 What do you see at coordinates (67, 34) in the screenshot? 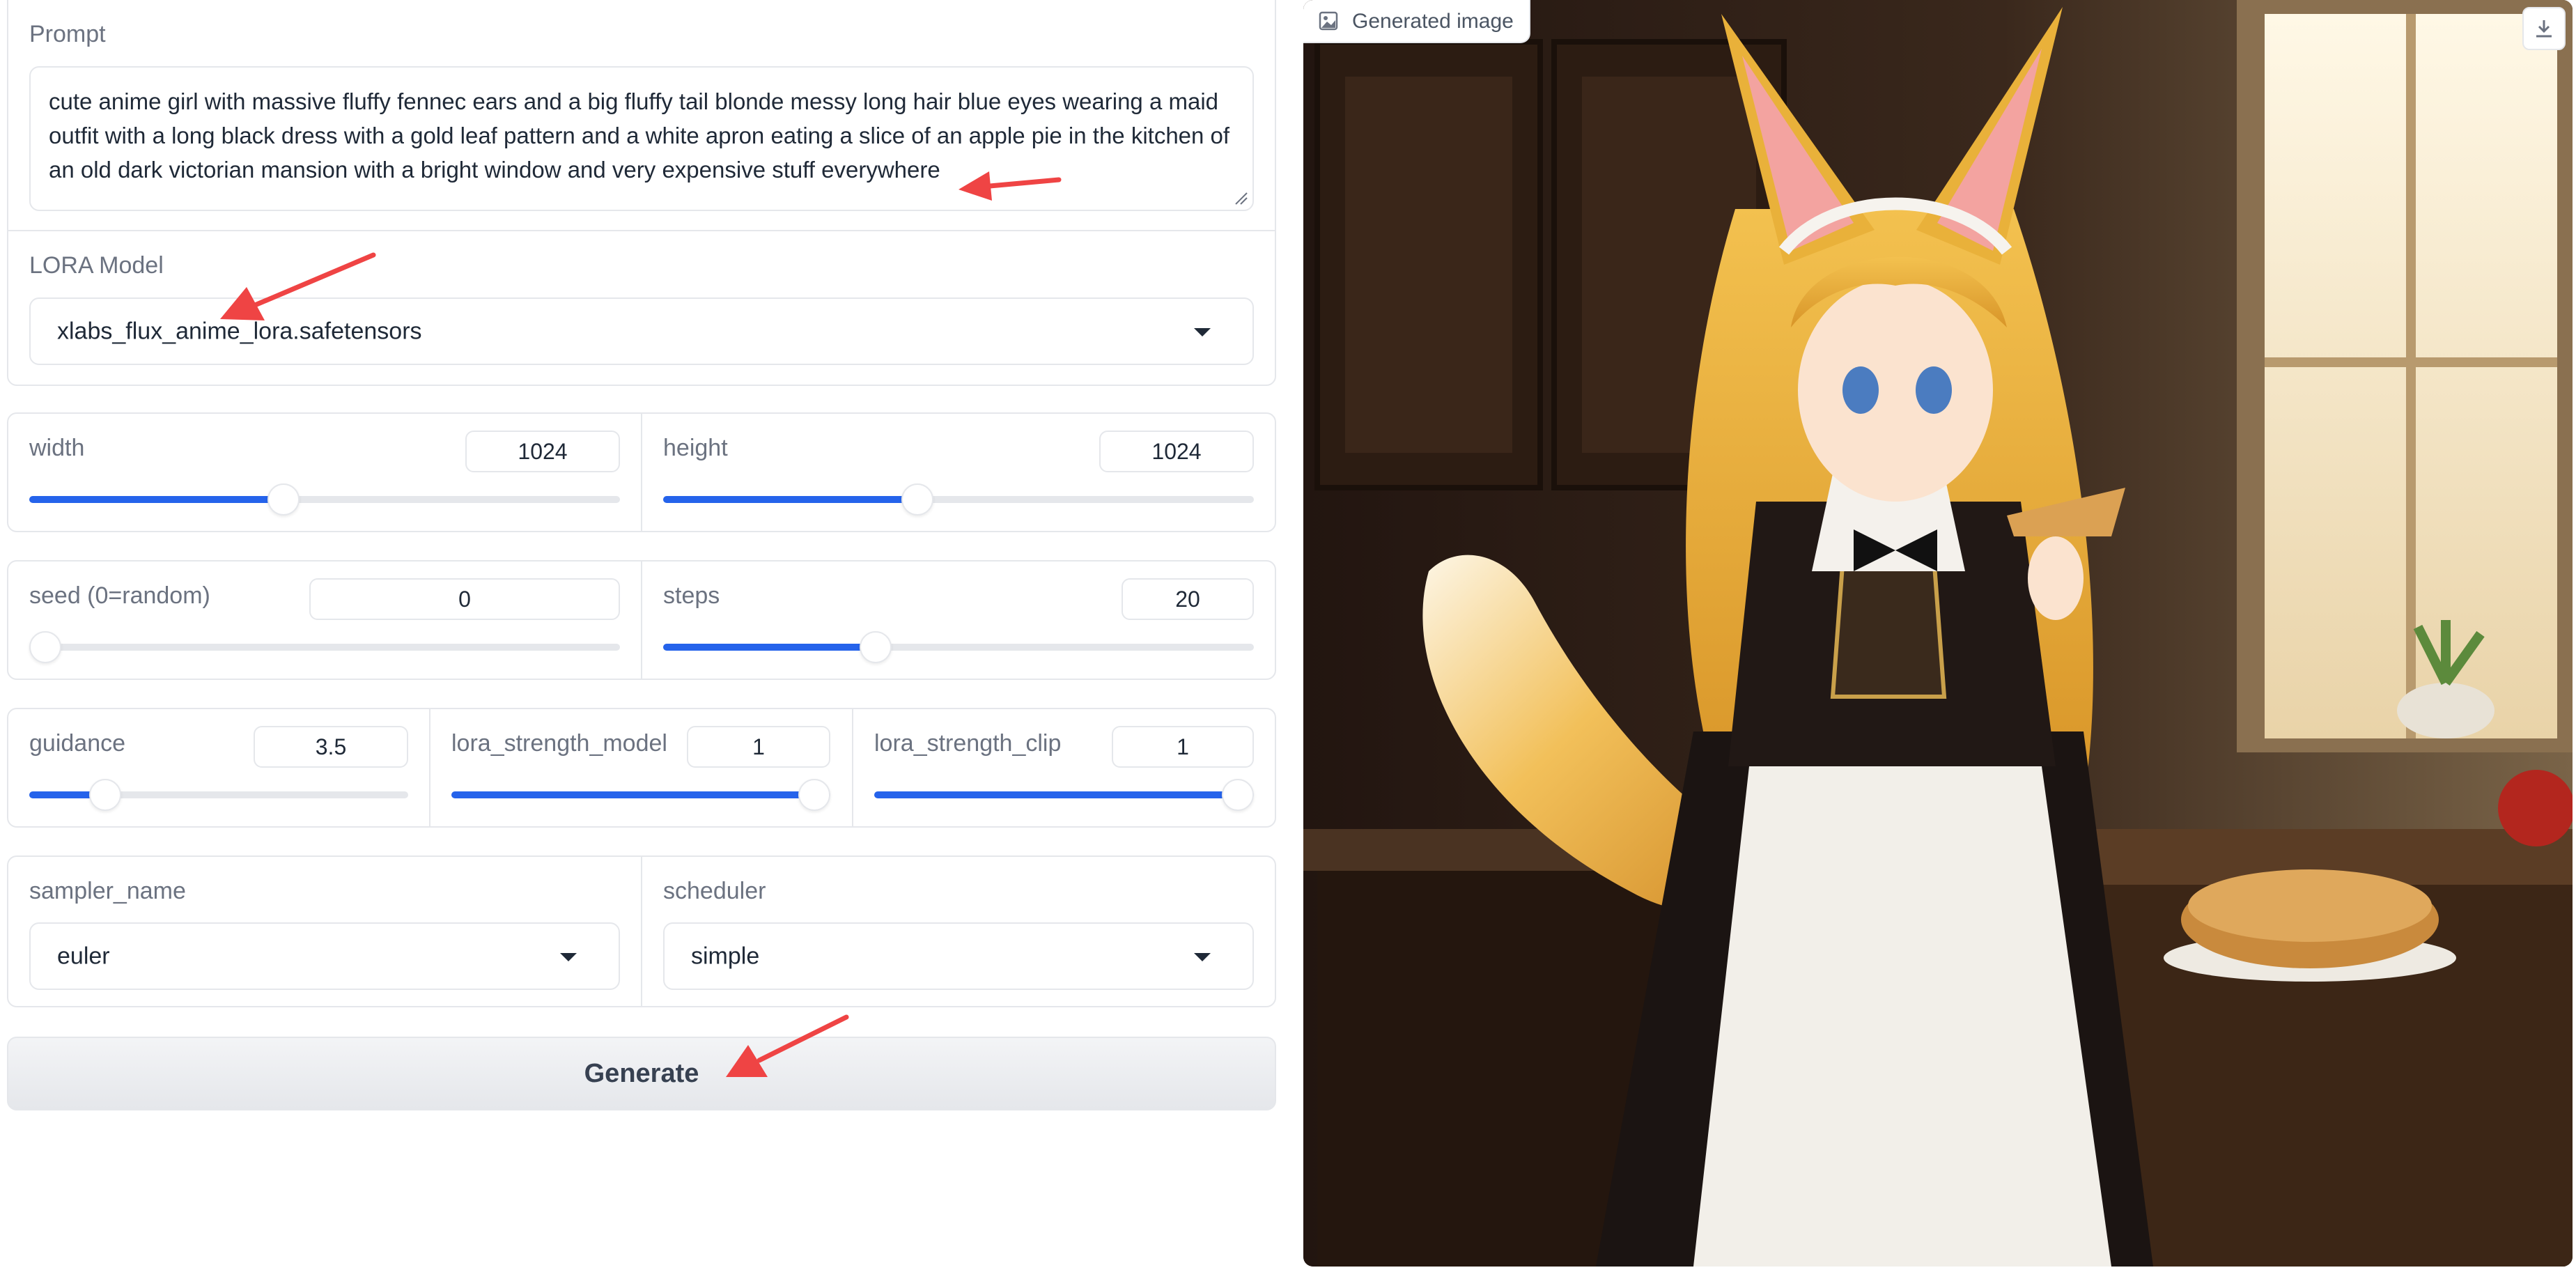
I see `prompt-label: Prompt` at bounding box center [67, 34].